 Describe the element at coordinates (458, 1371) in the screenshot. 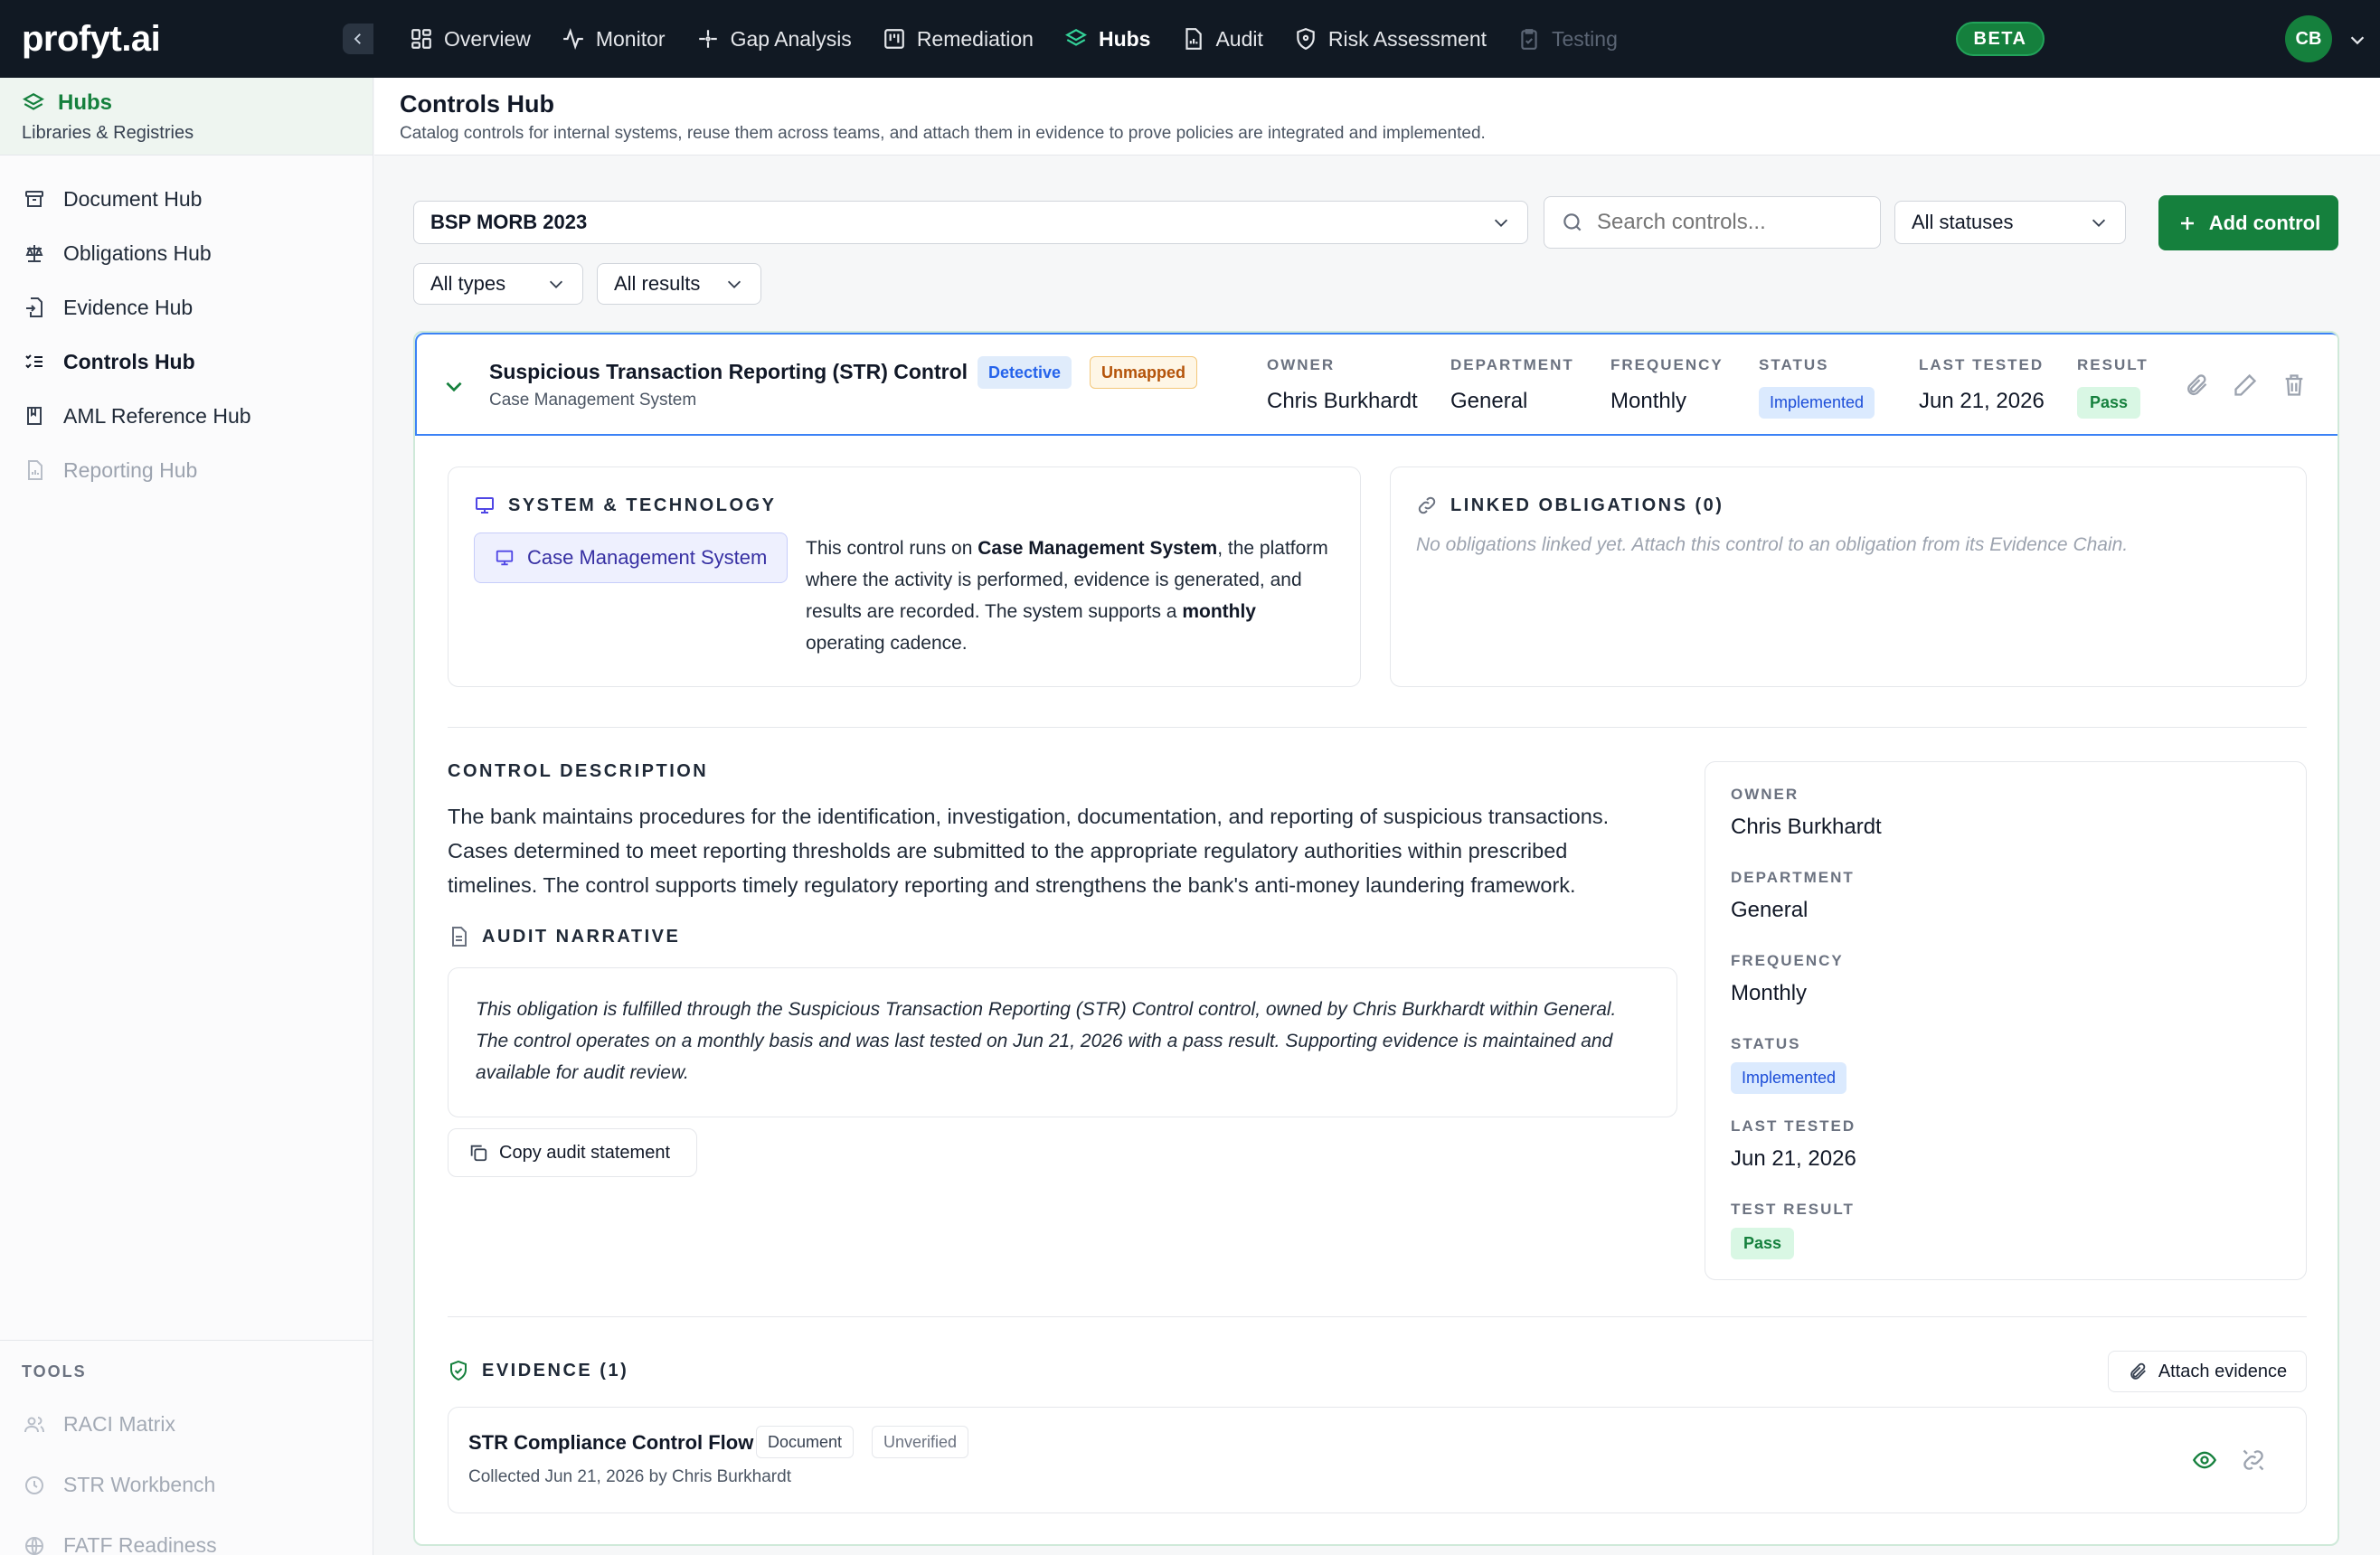

I see `shield-check-icon` at that location.